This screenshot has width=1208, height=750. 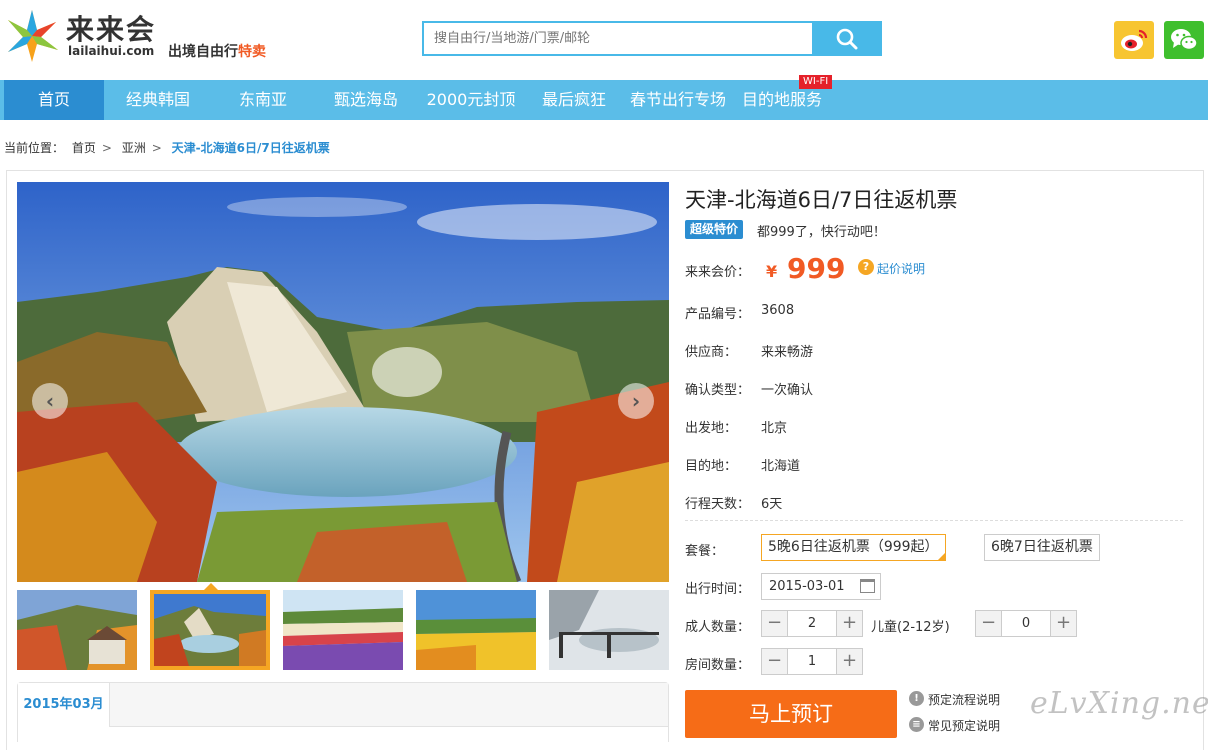 I want to click on nav-item-korea: 经典韩国, so click(x=158, y=100).